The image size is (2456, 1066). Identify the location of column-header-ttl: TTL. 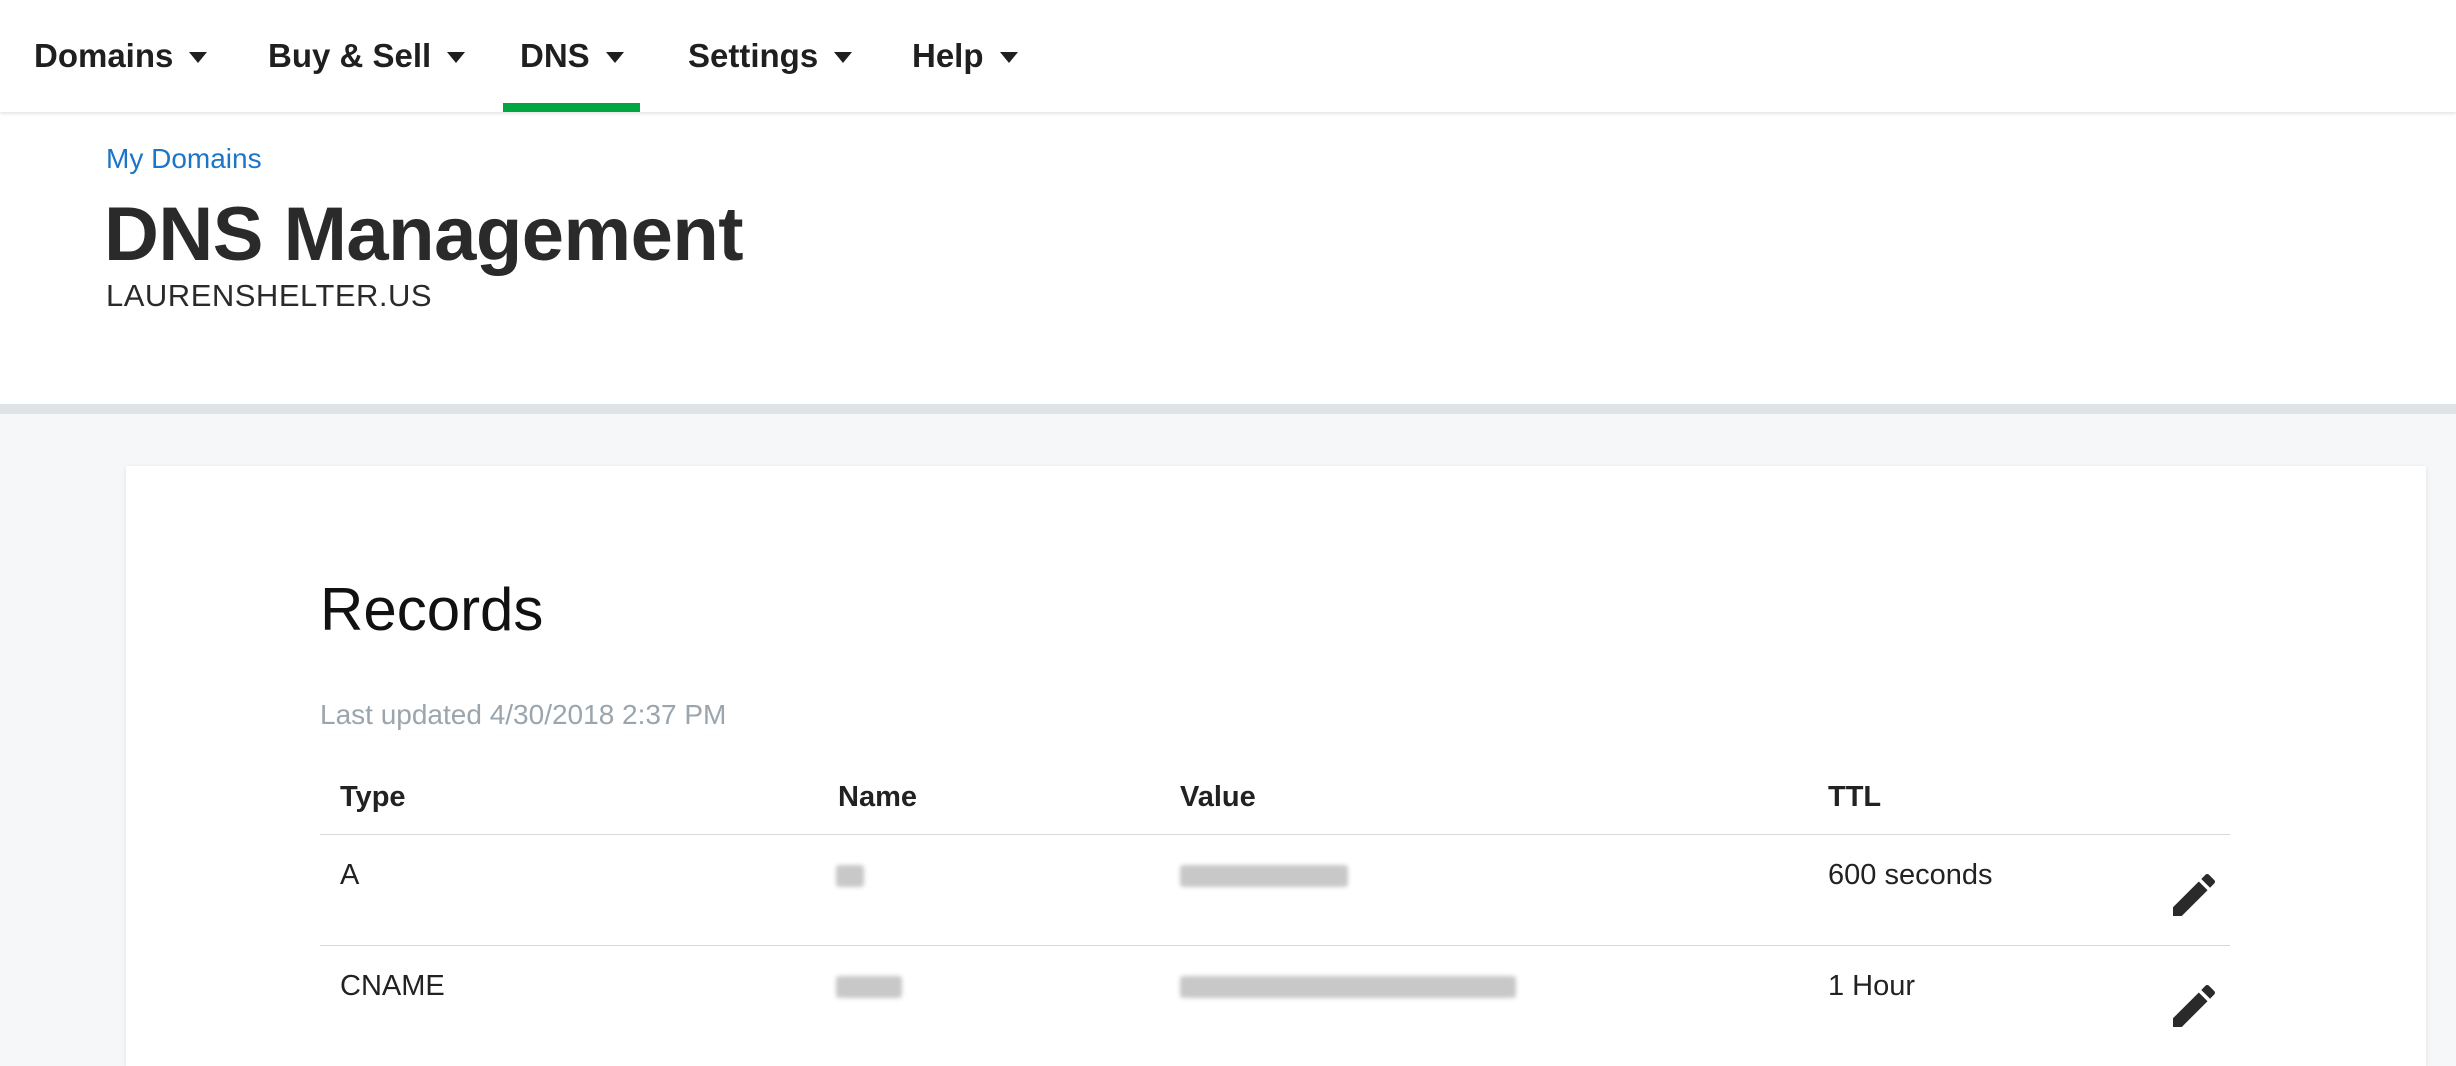
(1855, 797).